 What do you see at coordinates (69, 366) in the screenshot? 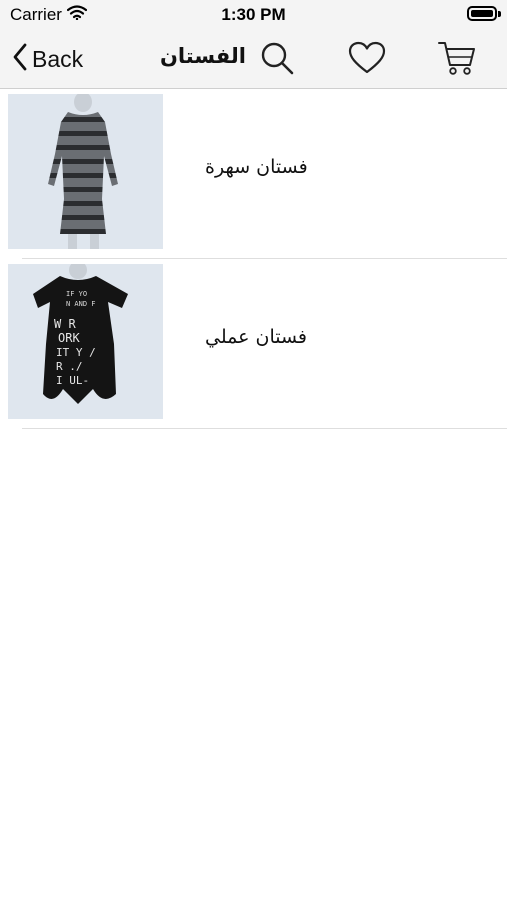
I see `svg-text: R ./` at bounding box center [69, 366].